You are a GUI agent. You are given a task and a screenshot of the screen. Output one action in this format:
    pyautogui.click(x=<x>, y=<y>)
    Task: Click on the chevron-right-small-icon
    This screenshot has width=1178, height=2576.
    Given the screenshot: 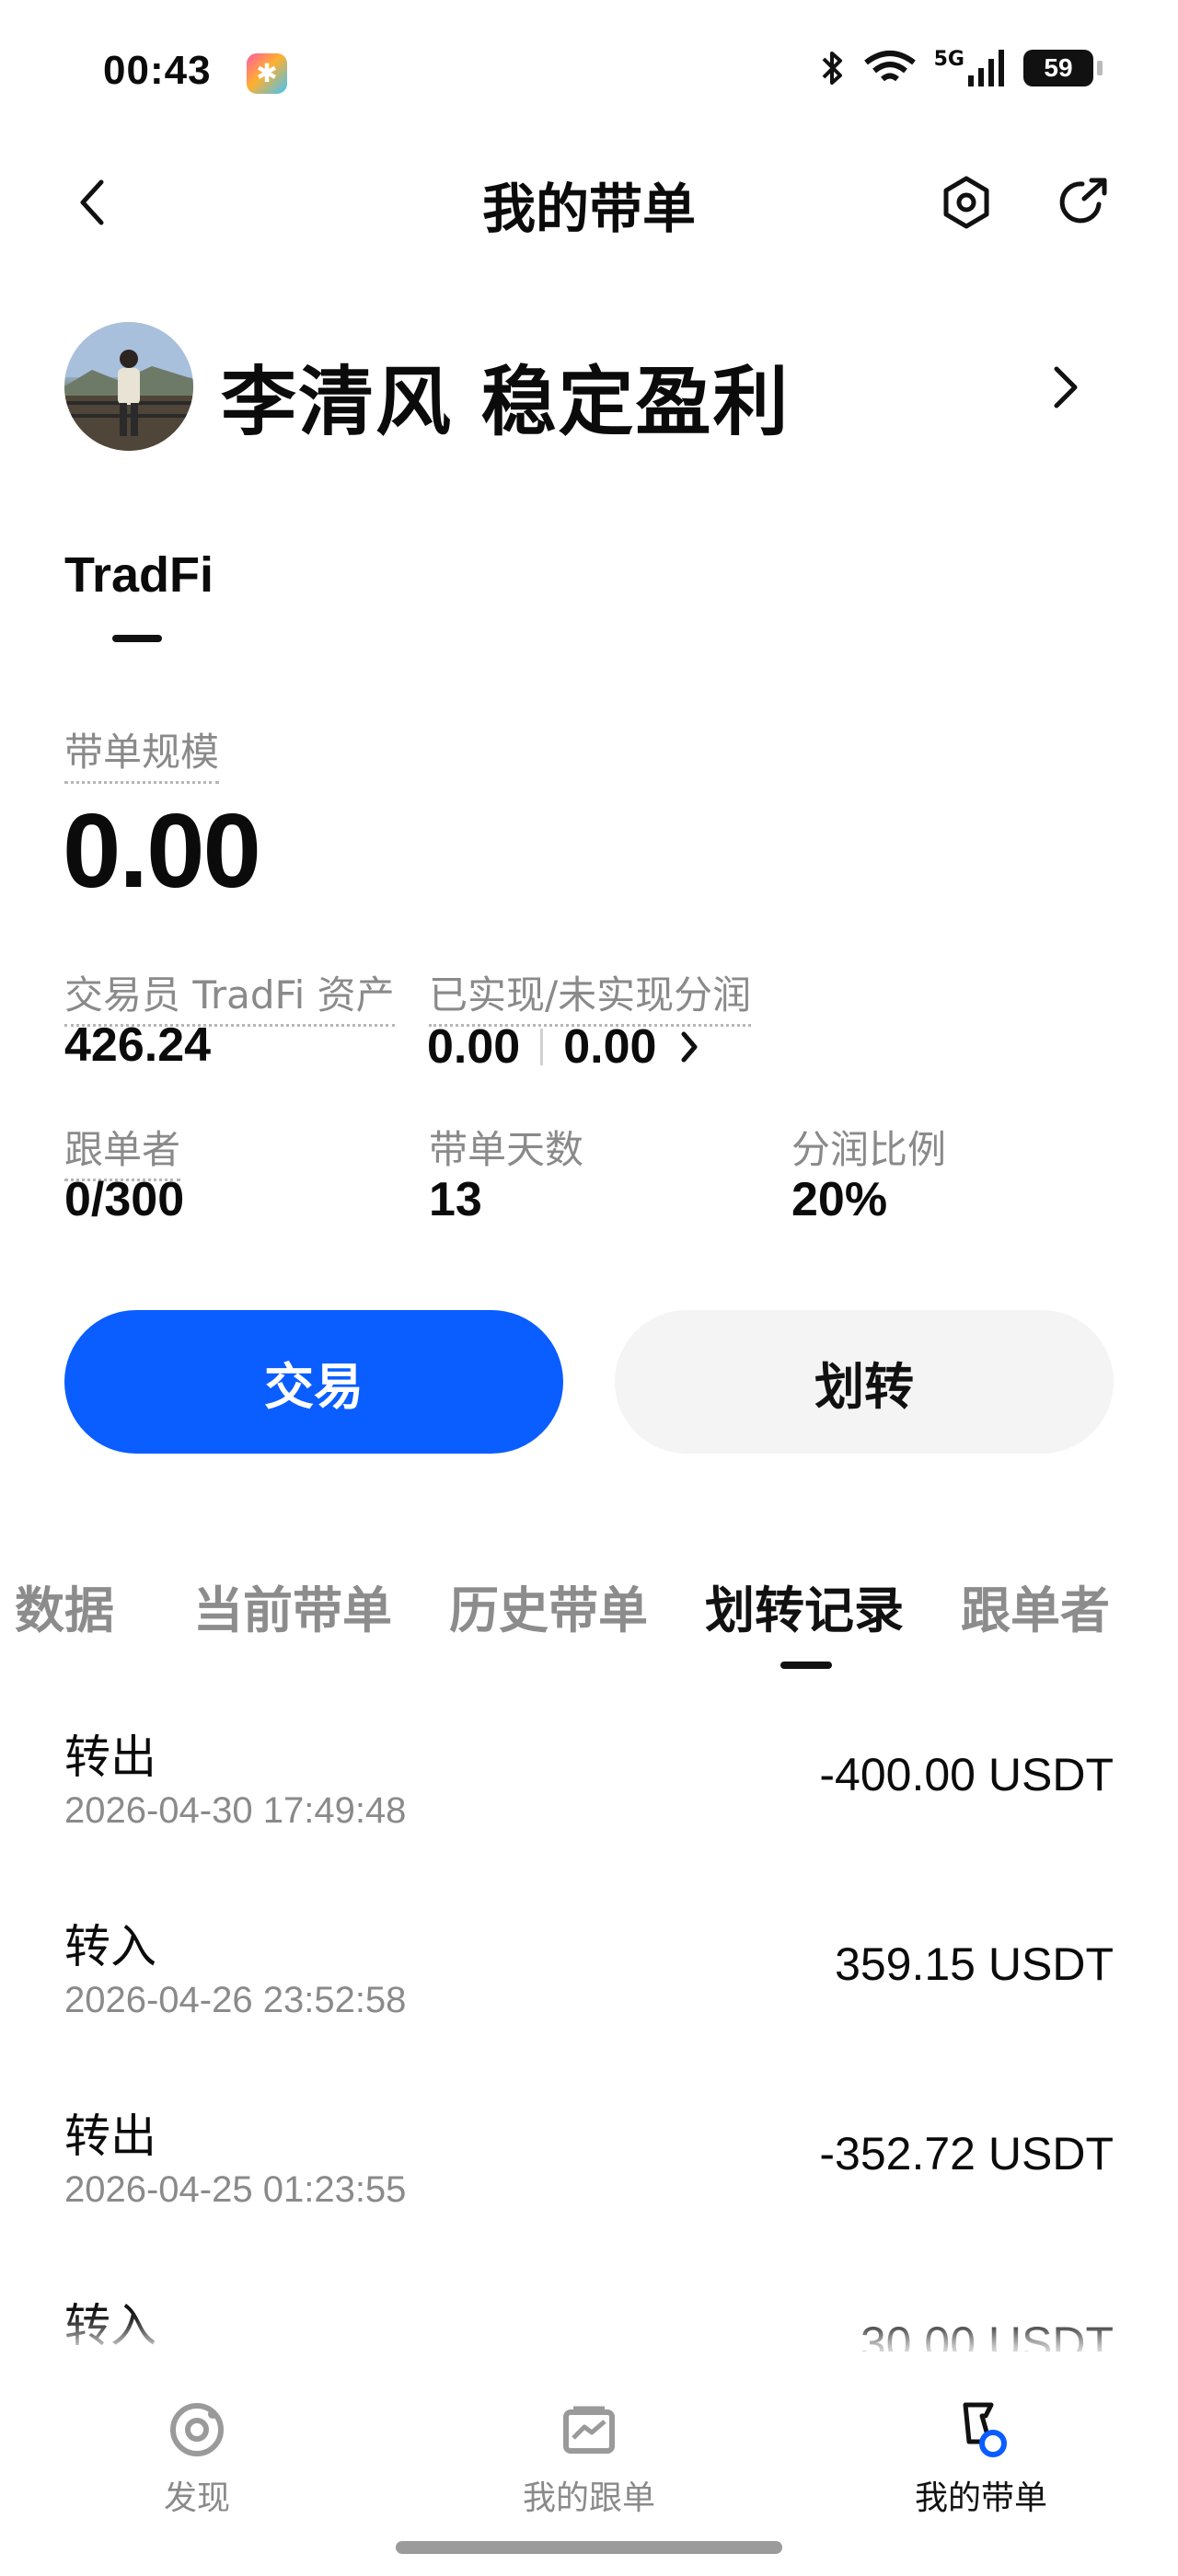 What is the action you would take?
    pyautogui.click(x=689, y=1047)
    